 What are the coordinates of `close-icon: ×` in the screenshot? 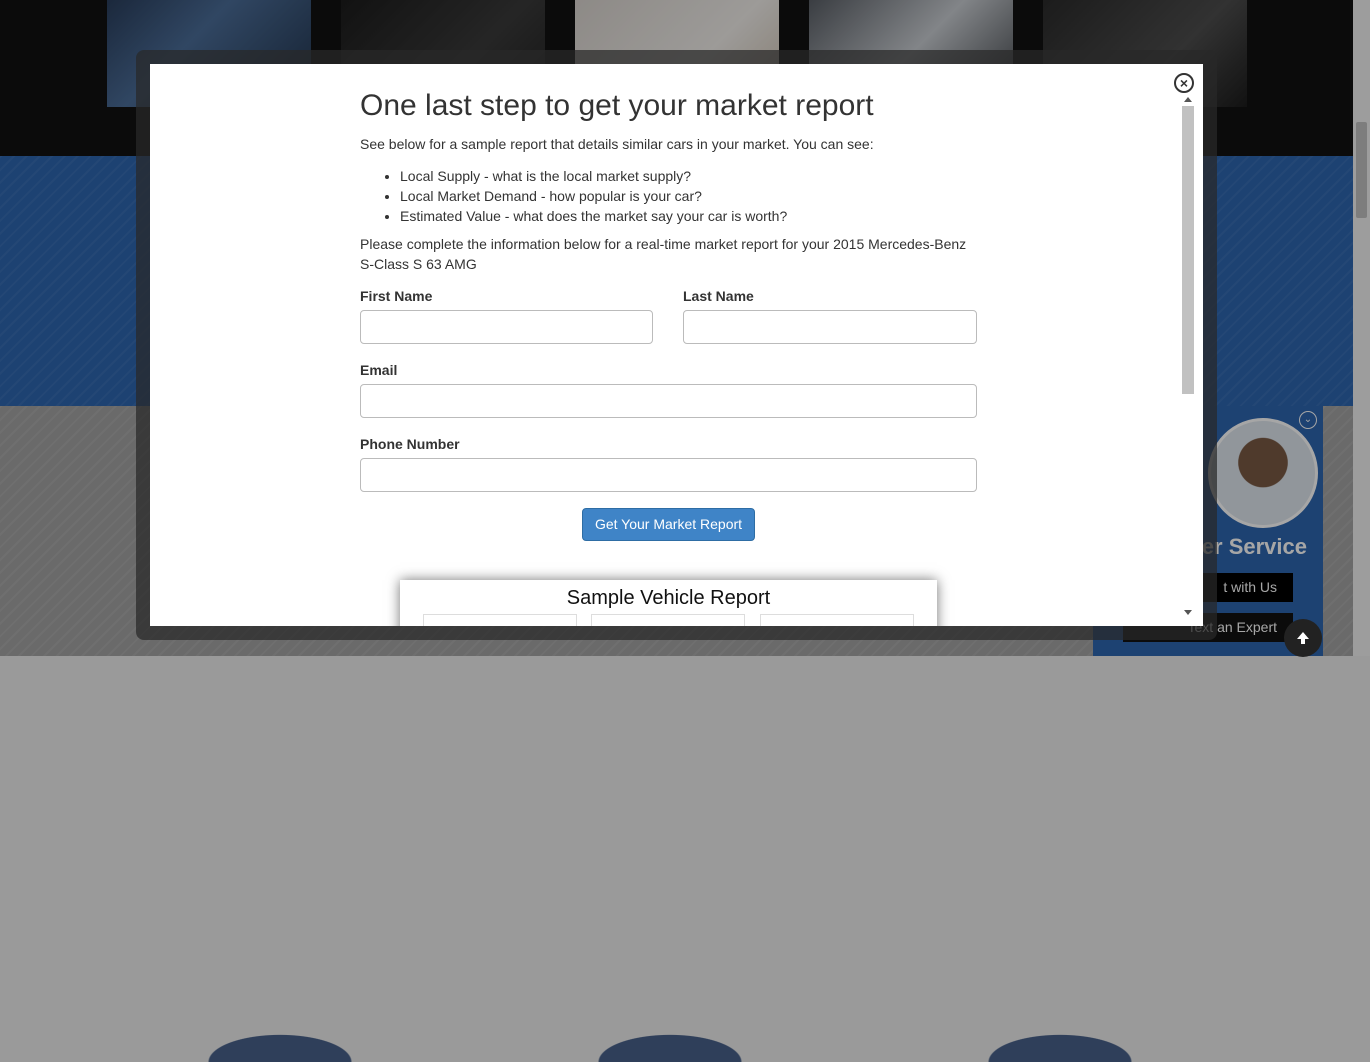 It's located at (1184, 83).